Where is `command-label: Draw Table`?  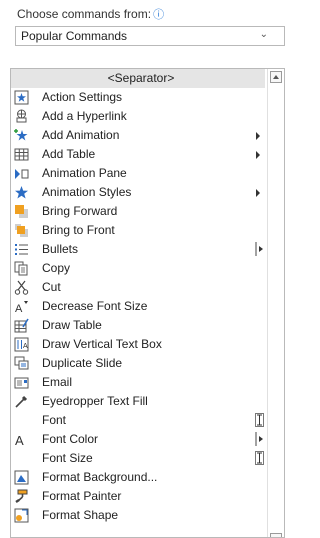 command-label: Draw Table is located at coordinates (72, 325).